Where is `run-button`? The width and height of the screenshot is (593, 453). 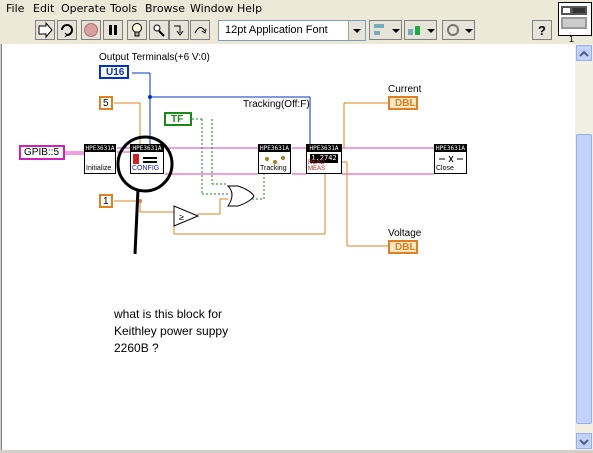 run-button is located at coordinates (45, 30).